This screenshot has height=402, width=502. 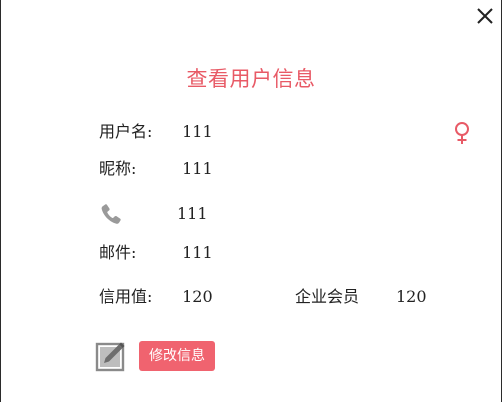 I want to click on email-value: 111, so click(x=197, y=252).